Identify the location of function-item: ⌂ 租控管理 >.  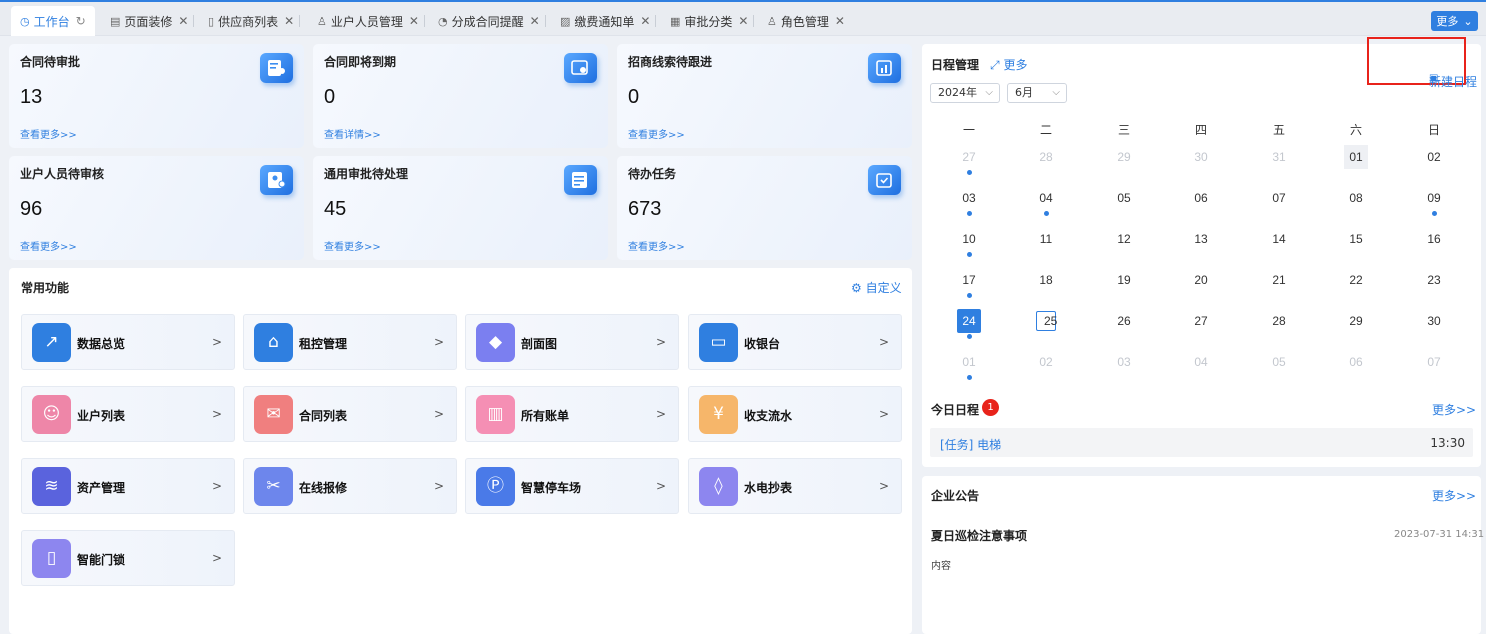
(350, 342).